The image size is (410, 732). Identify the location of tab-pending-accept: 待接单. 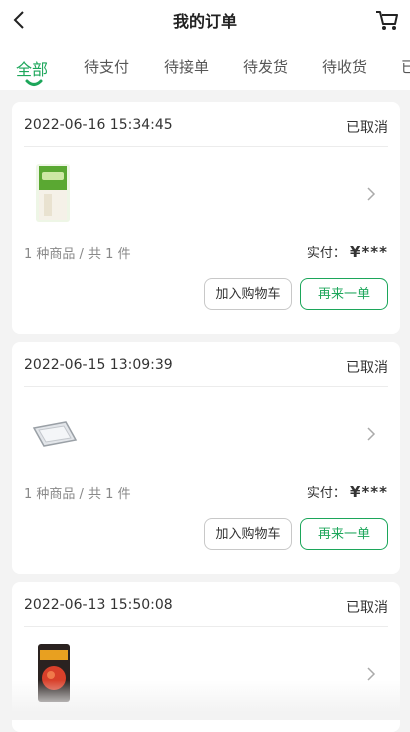
(186, 66).